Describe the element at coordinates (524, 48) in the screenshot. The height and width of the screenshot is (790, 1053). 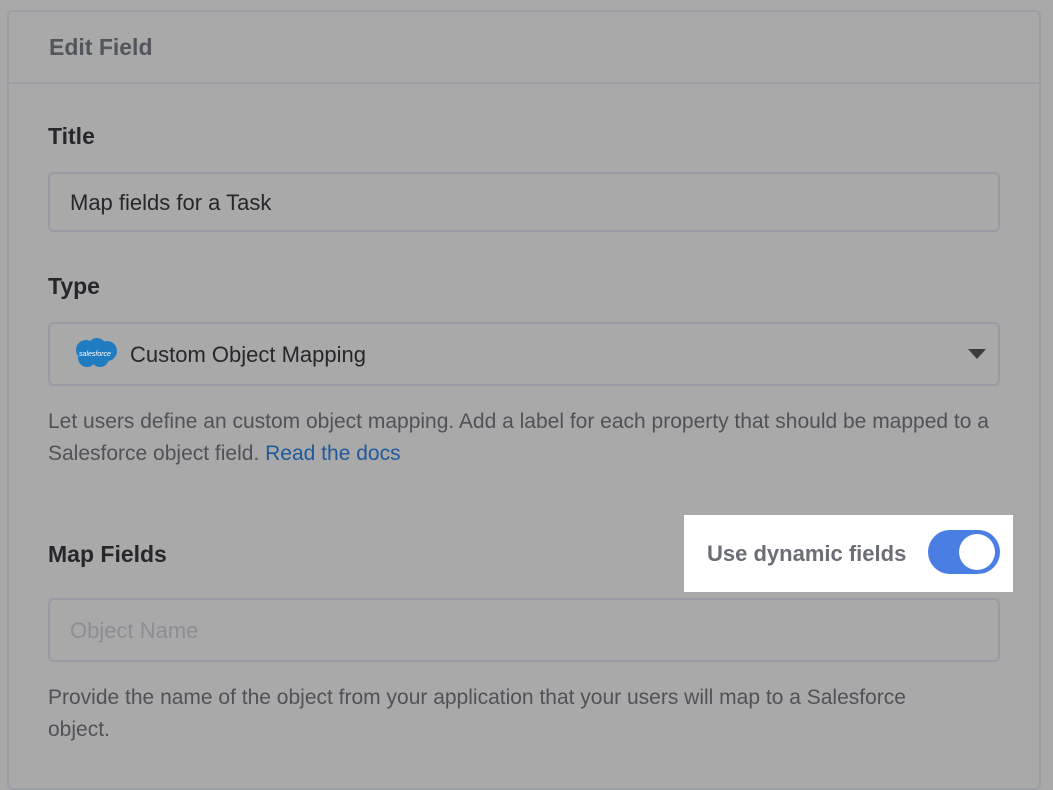
I see `panel-header` at that location.